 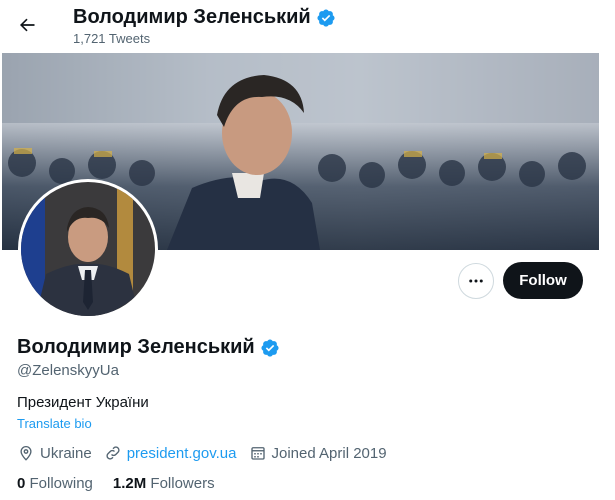 What do you see at coordinates (68, 370) in the screenshot?
I see `profile-handle: @ZelenskyyUa` at bounding box center [68, 370].